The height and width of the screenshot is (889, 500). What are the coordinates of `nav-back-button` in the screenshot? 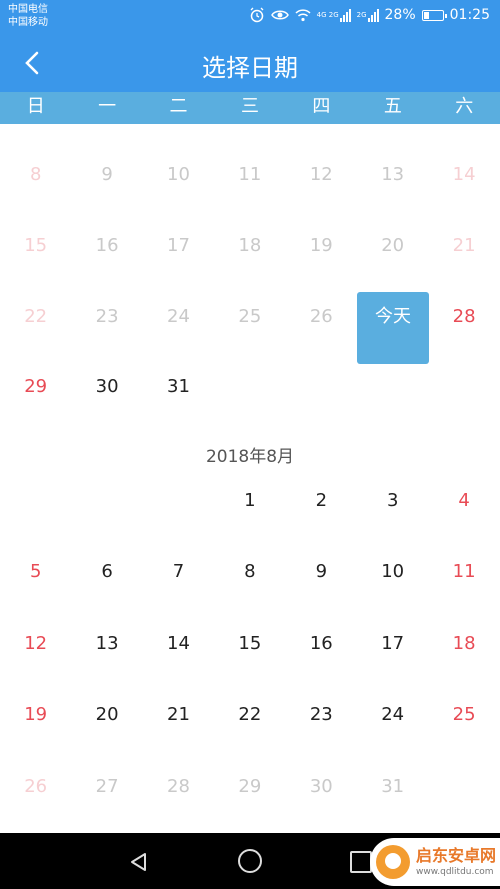 It's located at (139, 864).